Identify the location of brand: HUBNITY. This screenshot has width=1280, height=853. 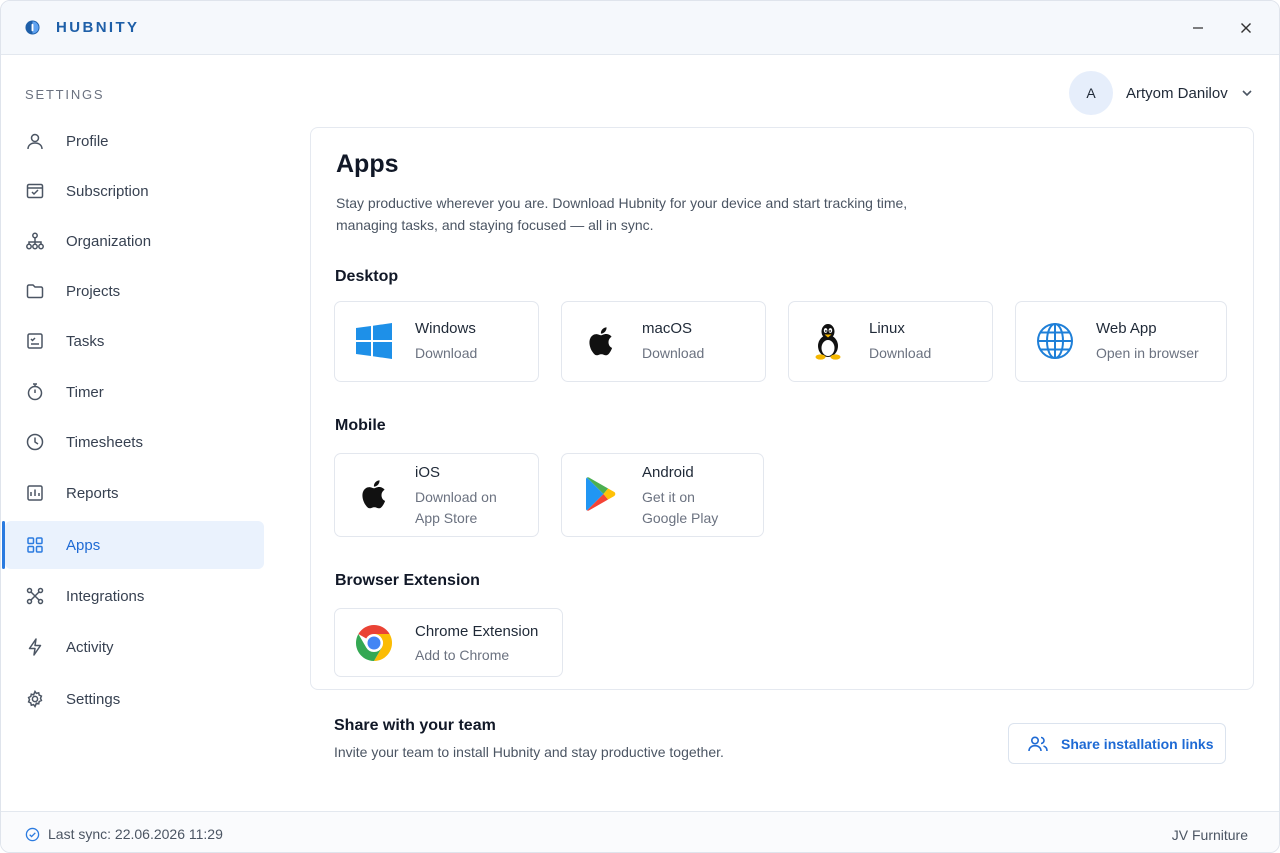
(82, 27).